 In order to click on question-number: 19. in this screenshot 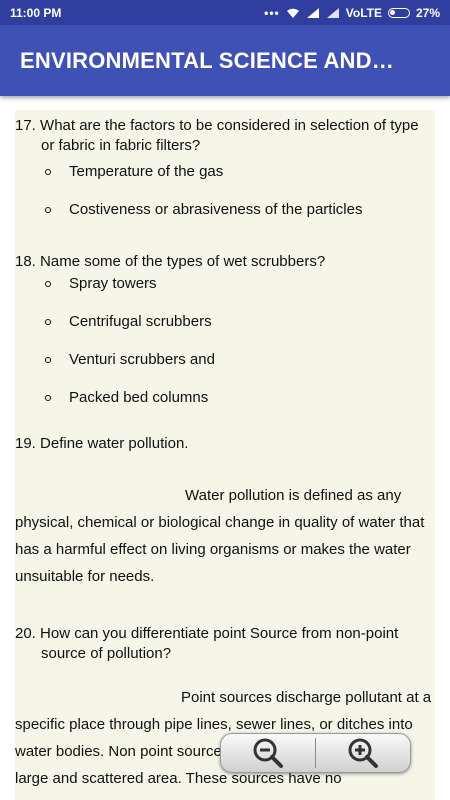, I will do `click(25, 443)`.